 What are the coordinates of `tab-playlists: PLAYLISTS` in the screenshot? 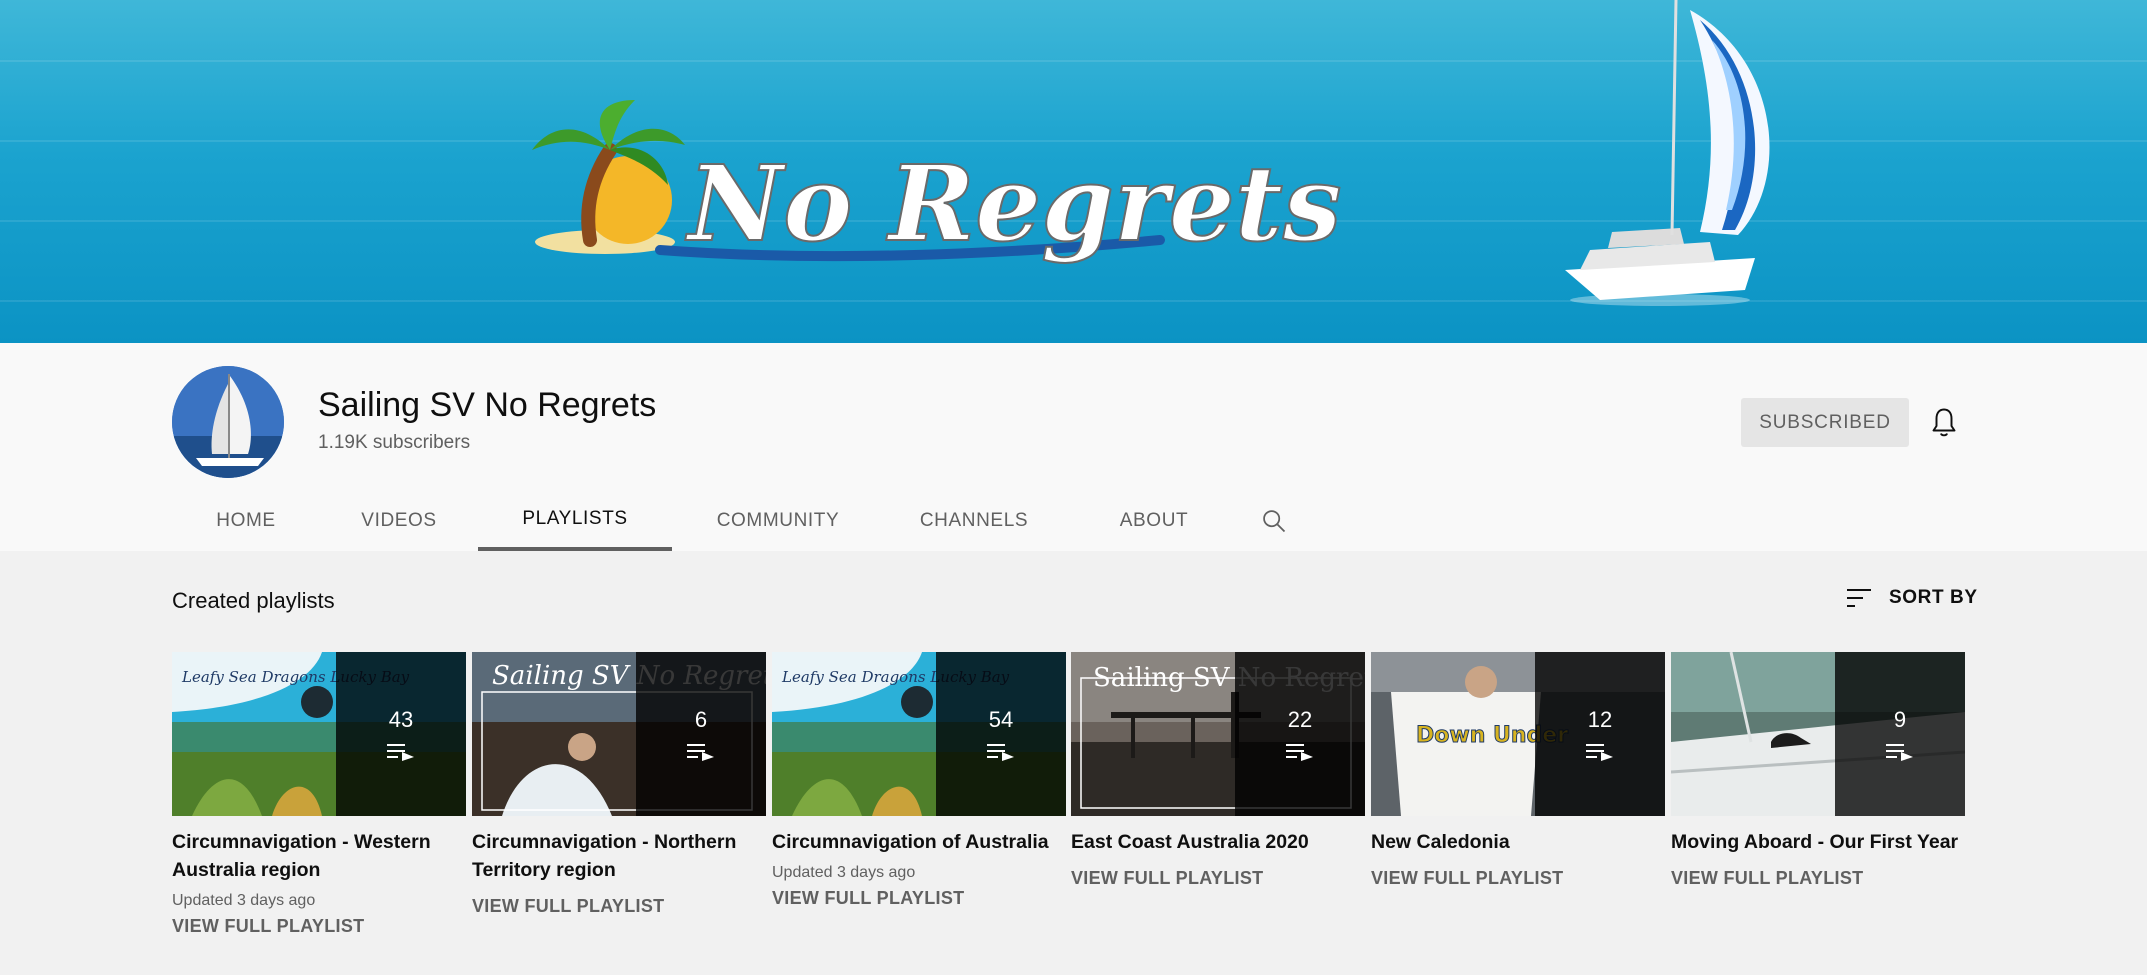 It's located at (575, 520).